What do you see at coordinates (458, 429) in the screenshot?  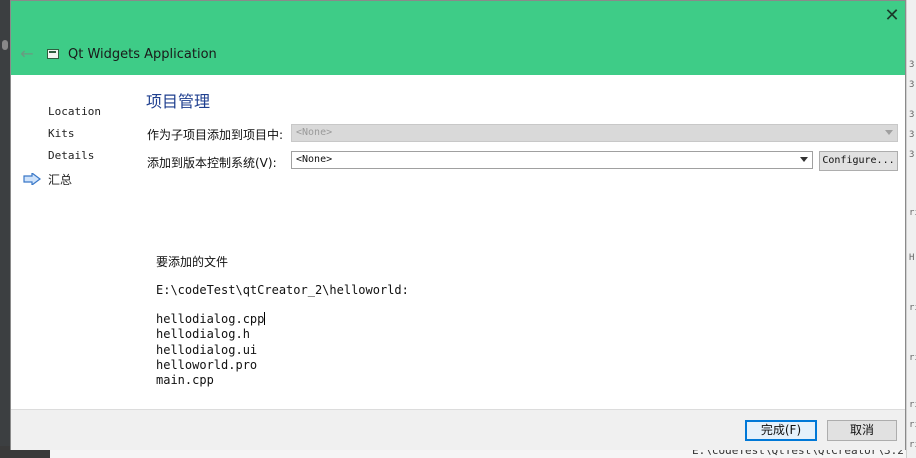 I see `dialog-footer: 完成(F) 取消` at bounding box center [458, 429].